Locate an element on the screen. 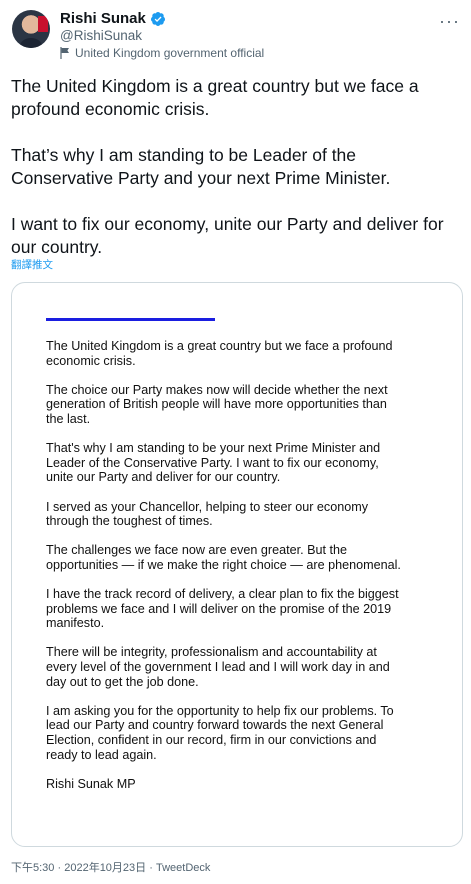  government-label: United Kingdom government official is located at coordinates (162, 53).